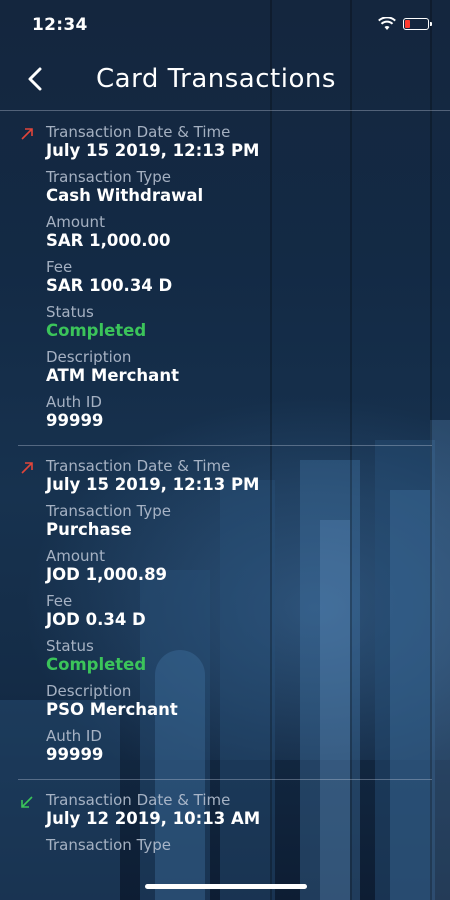 This screenshot has width=450, height=900. Describe the element at coordinates (112, 375) in the screenshot. I see `description-value: ATM Merchant` at that location.